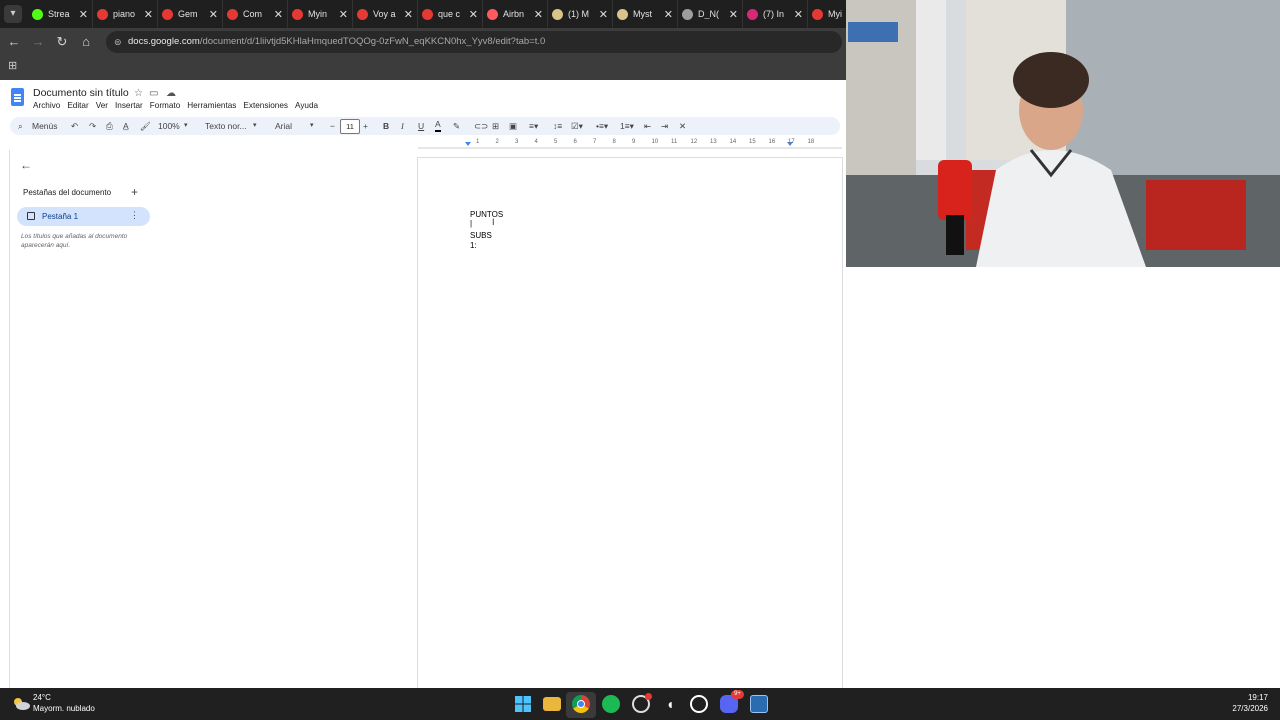  What do you see at coordinates (557, 126) in the screenshot?
I see `line-spacing-icon: ↕≡` at bounding box center [557, 126].